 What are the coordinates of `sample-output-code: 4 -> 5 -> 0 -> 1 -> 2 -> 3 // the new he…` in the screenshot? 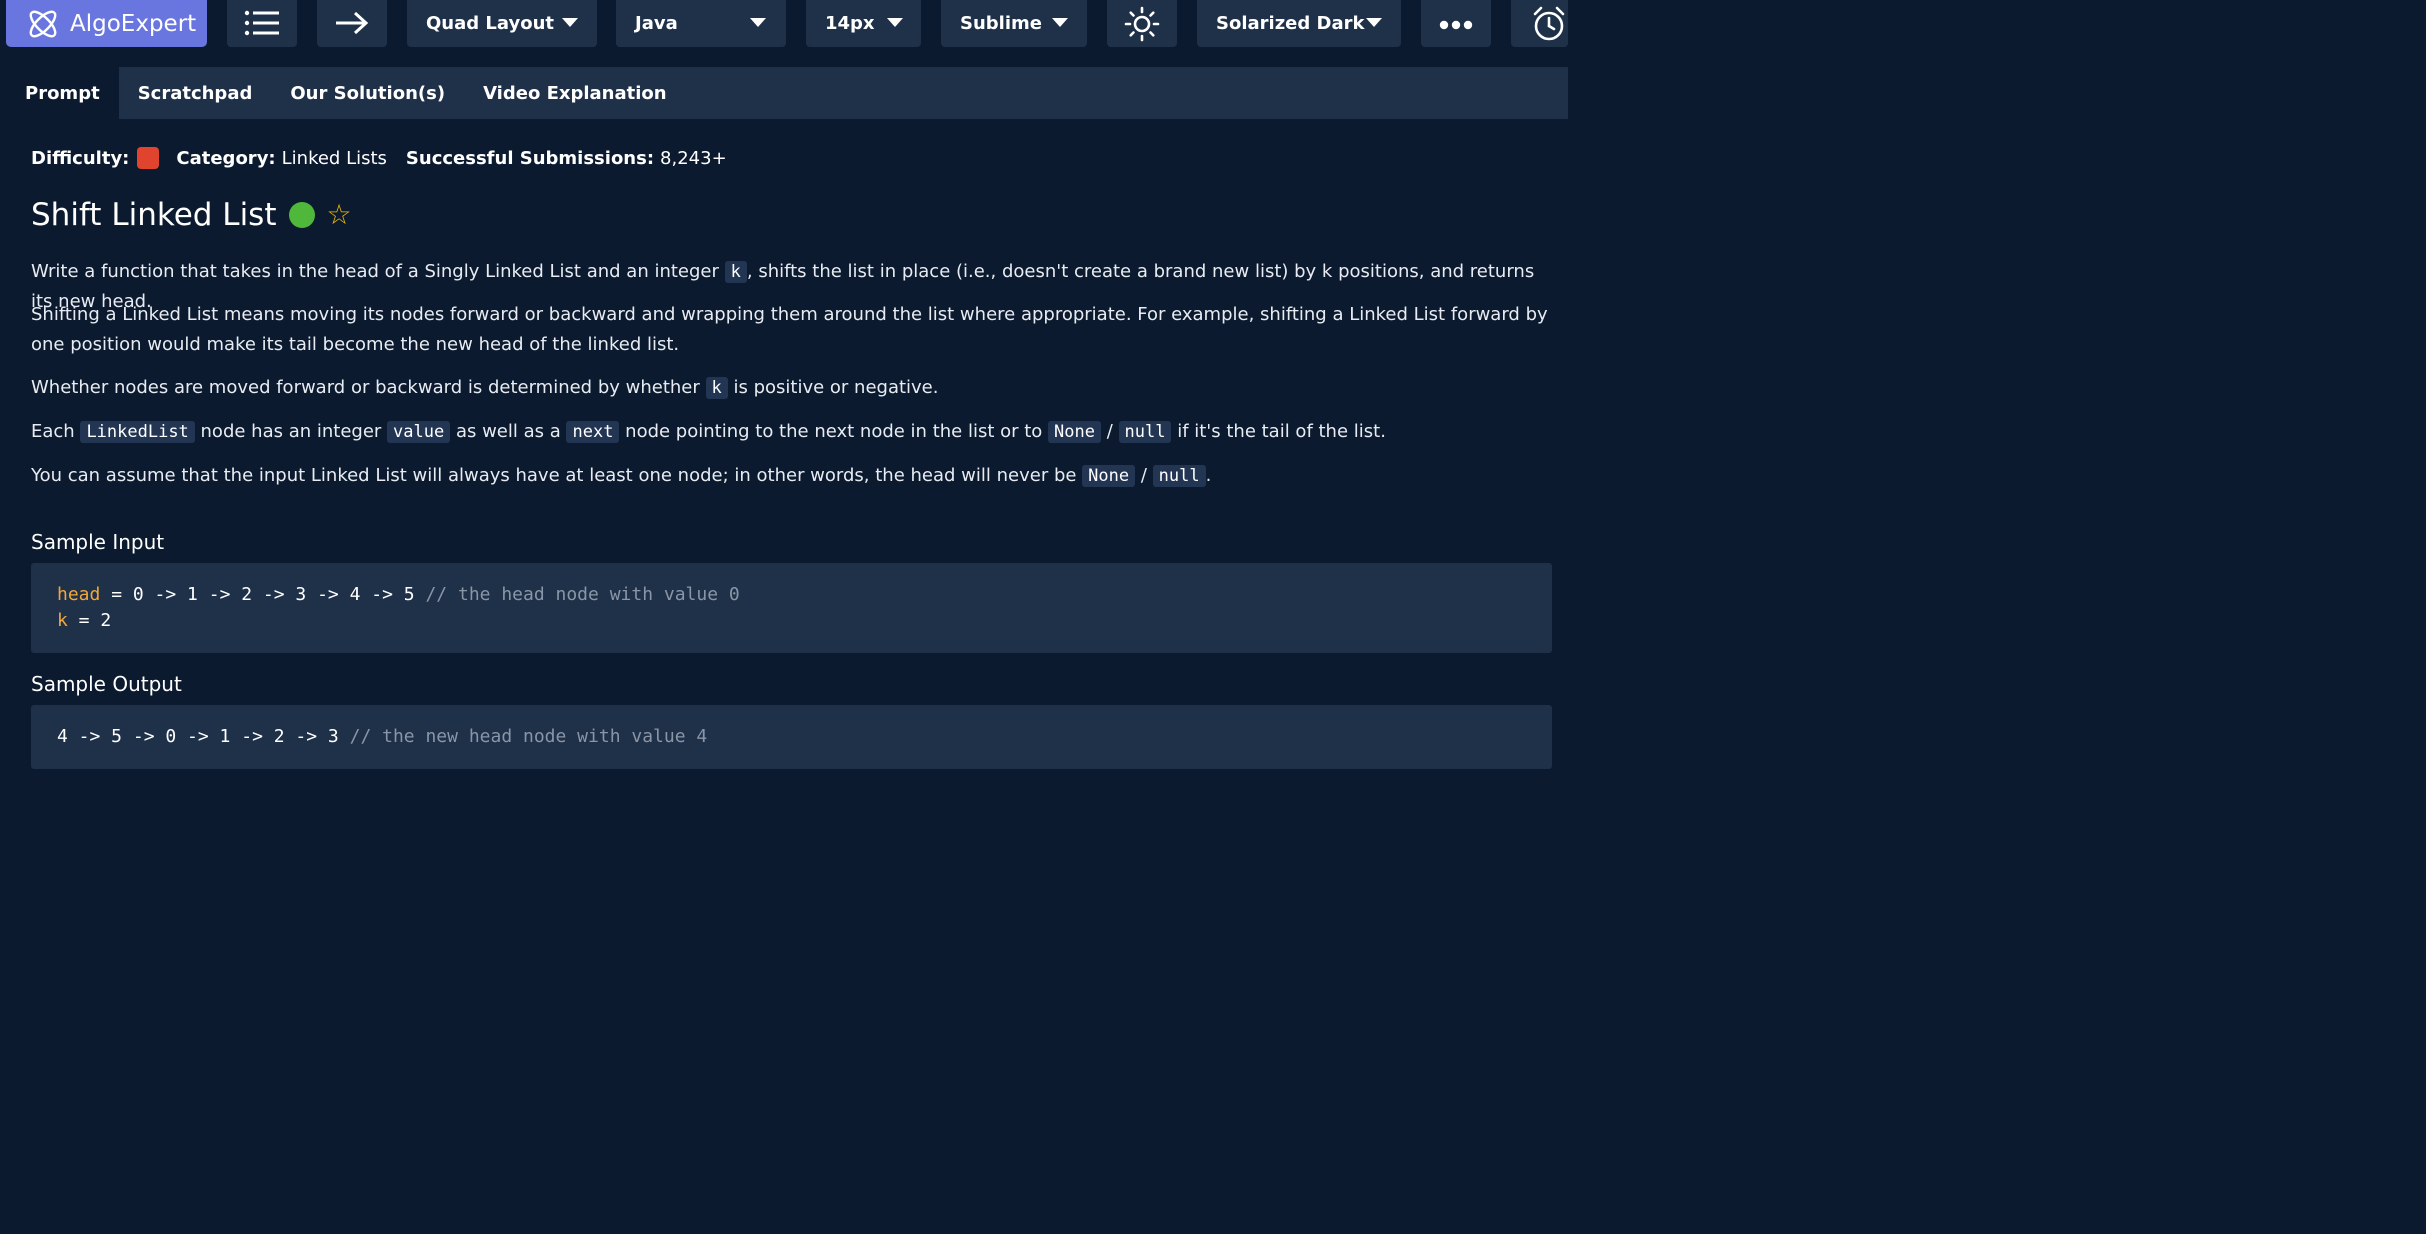 It's located at (791, 737).